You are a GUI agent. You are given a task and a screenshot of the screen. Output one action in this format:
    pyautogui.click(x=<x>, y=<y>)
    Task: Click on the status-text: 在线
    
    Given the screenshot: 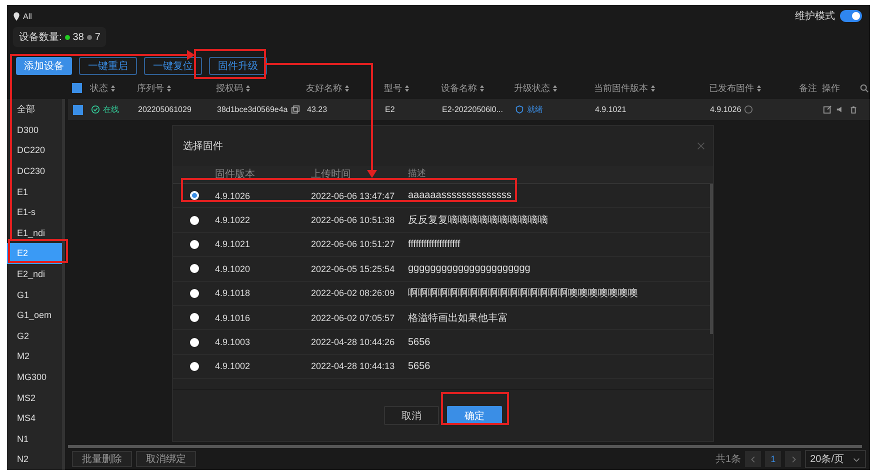 What is the action you would take?
    pyautogui.click(x=111, y=109)
    